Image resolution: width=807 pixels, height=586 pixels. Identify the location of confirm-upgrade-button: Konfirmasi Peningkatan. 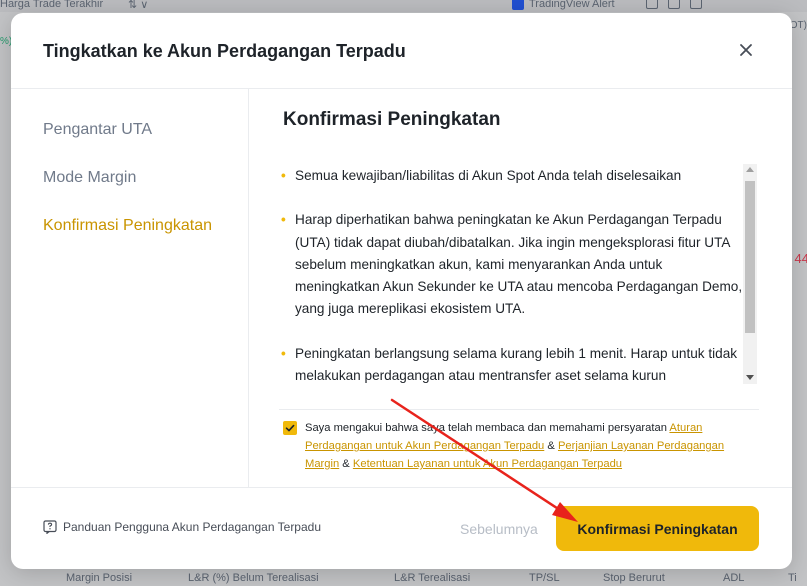
(657, 528).